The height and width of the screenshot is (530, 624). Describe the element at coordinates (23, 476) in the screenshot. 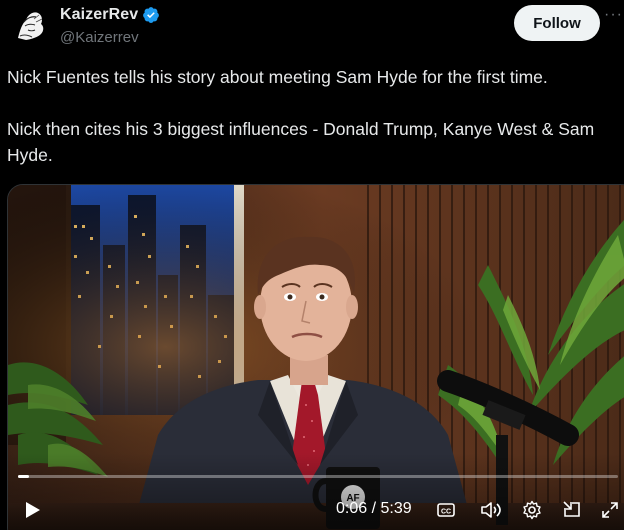

I see `video-progress-fill` at that location.